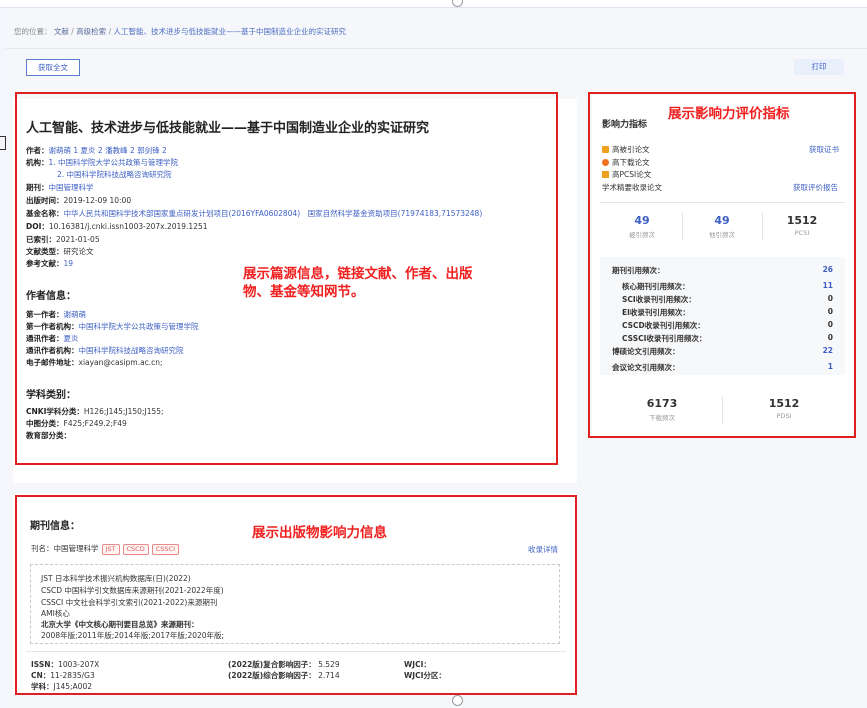 The image size is (867, 708). Describe the element at coordinates (824, 149) in the screenshot. I see `get-certificate-link: 获取证书` at that location.